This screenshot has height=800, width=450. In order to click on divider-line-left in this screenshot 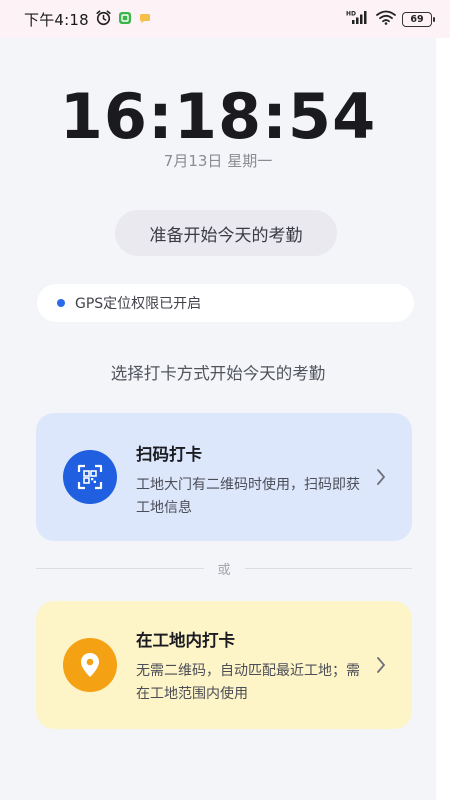, I will do `click(120, 568)`.